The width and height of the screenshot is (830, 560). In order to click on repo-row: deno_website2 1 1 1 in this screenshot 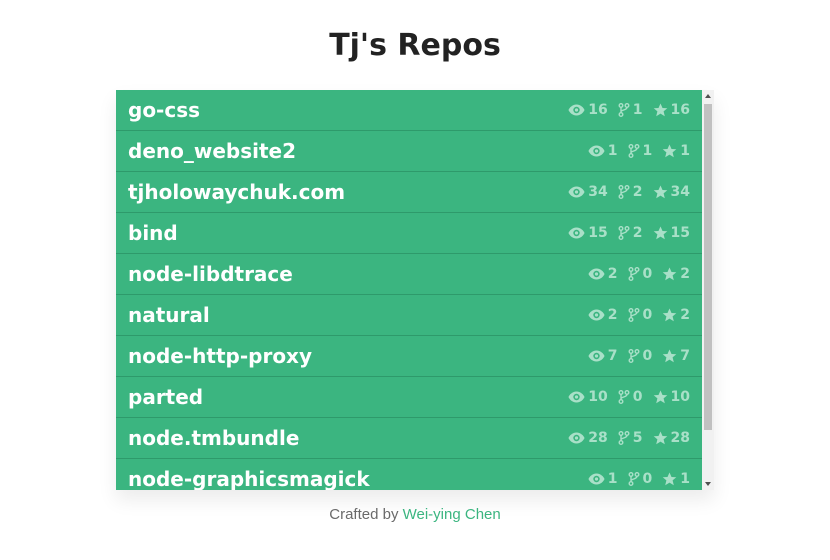, I will do `click(409, 151)`.